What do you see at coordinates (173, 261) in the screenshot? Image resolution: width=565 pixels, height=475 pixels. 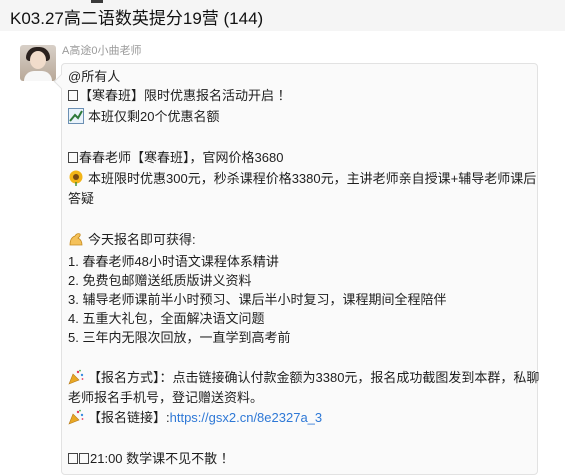 I see `list-item: 1. 春春老师48小时语文课程体系精讲` at bounding box center [173, 261].